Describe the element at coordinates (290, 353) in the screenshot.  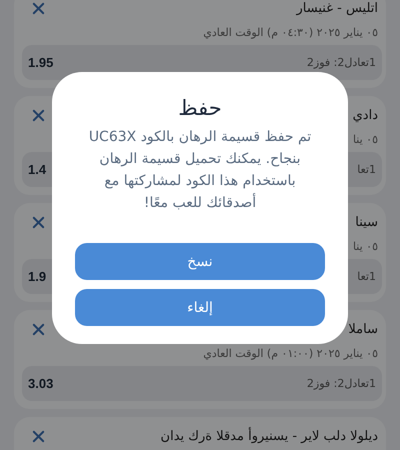
I see `match-date: ٠٥ يناير ٢٠٢٥ (٠١:٠٠ م) الوقت العادي` at that location.